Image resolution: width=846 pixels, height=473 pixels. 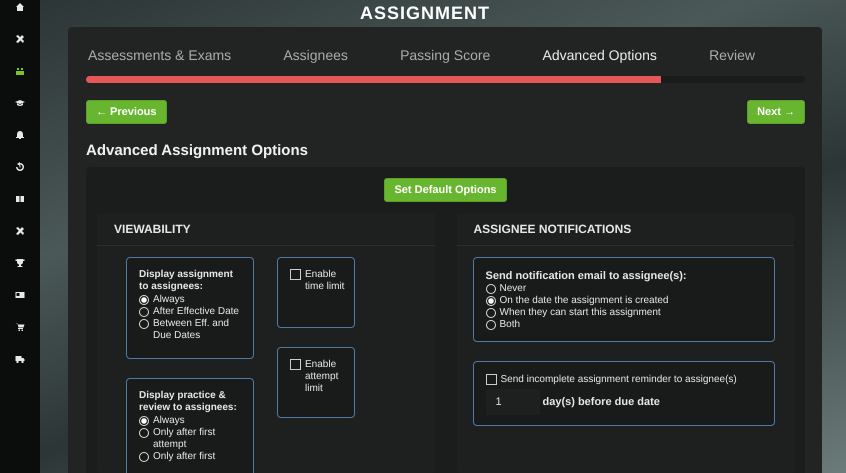 I want to click on checkbox-label: Enable time limit, so click(x=325, y=281).